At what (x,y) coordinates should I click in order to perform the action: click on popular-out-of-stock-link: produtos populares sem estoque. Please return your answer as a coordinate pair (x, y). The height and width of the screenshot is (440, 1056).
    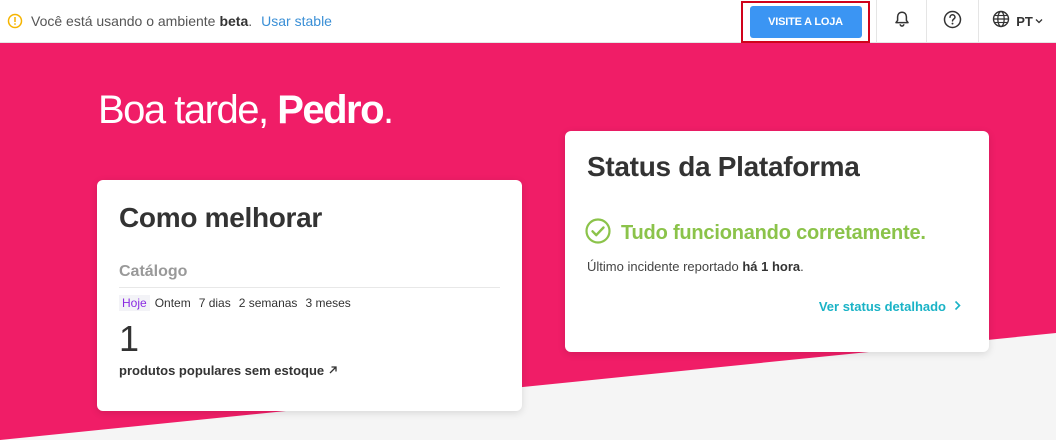
    Looking at the image, I should click on (228, 370).